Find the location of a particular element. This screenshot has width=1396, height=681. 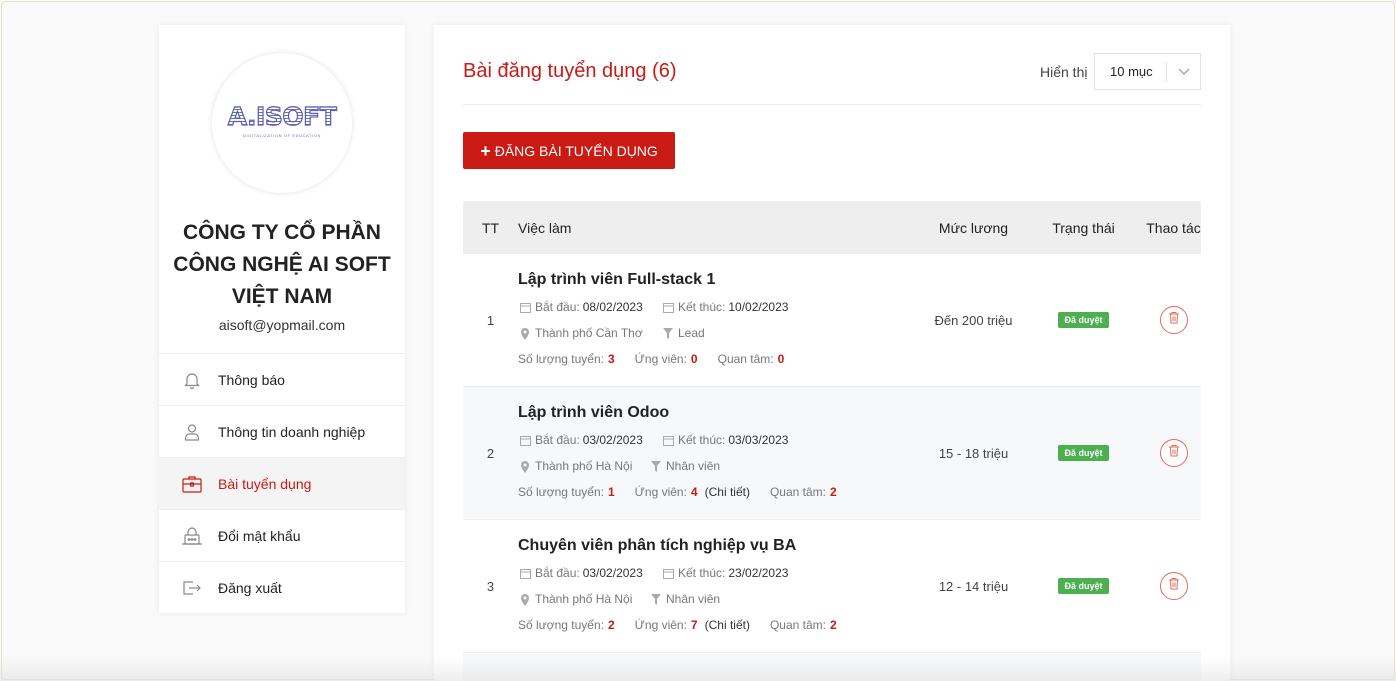

job-title-link: Chuyên viên phân tích nghiệp vụ BA is located at coordinates (722, 546).